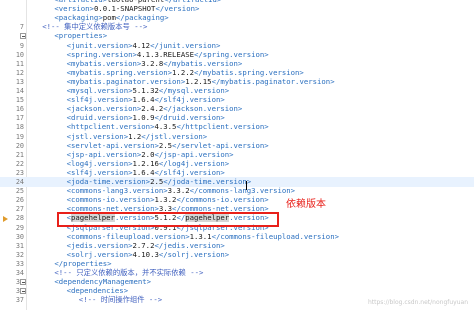 The height and width of the screenshot is (310, 474). Describe the element at coordinates (83, 263) in the screenshot. I see `tag-token: </properties>` at that location.